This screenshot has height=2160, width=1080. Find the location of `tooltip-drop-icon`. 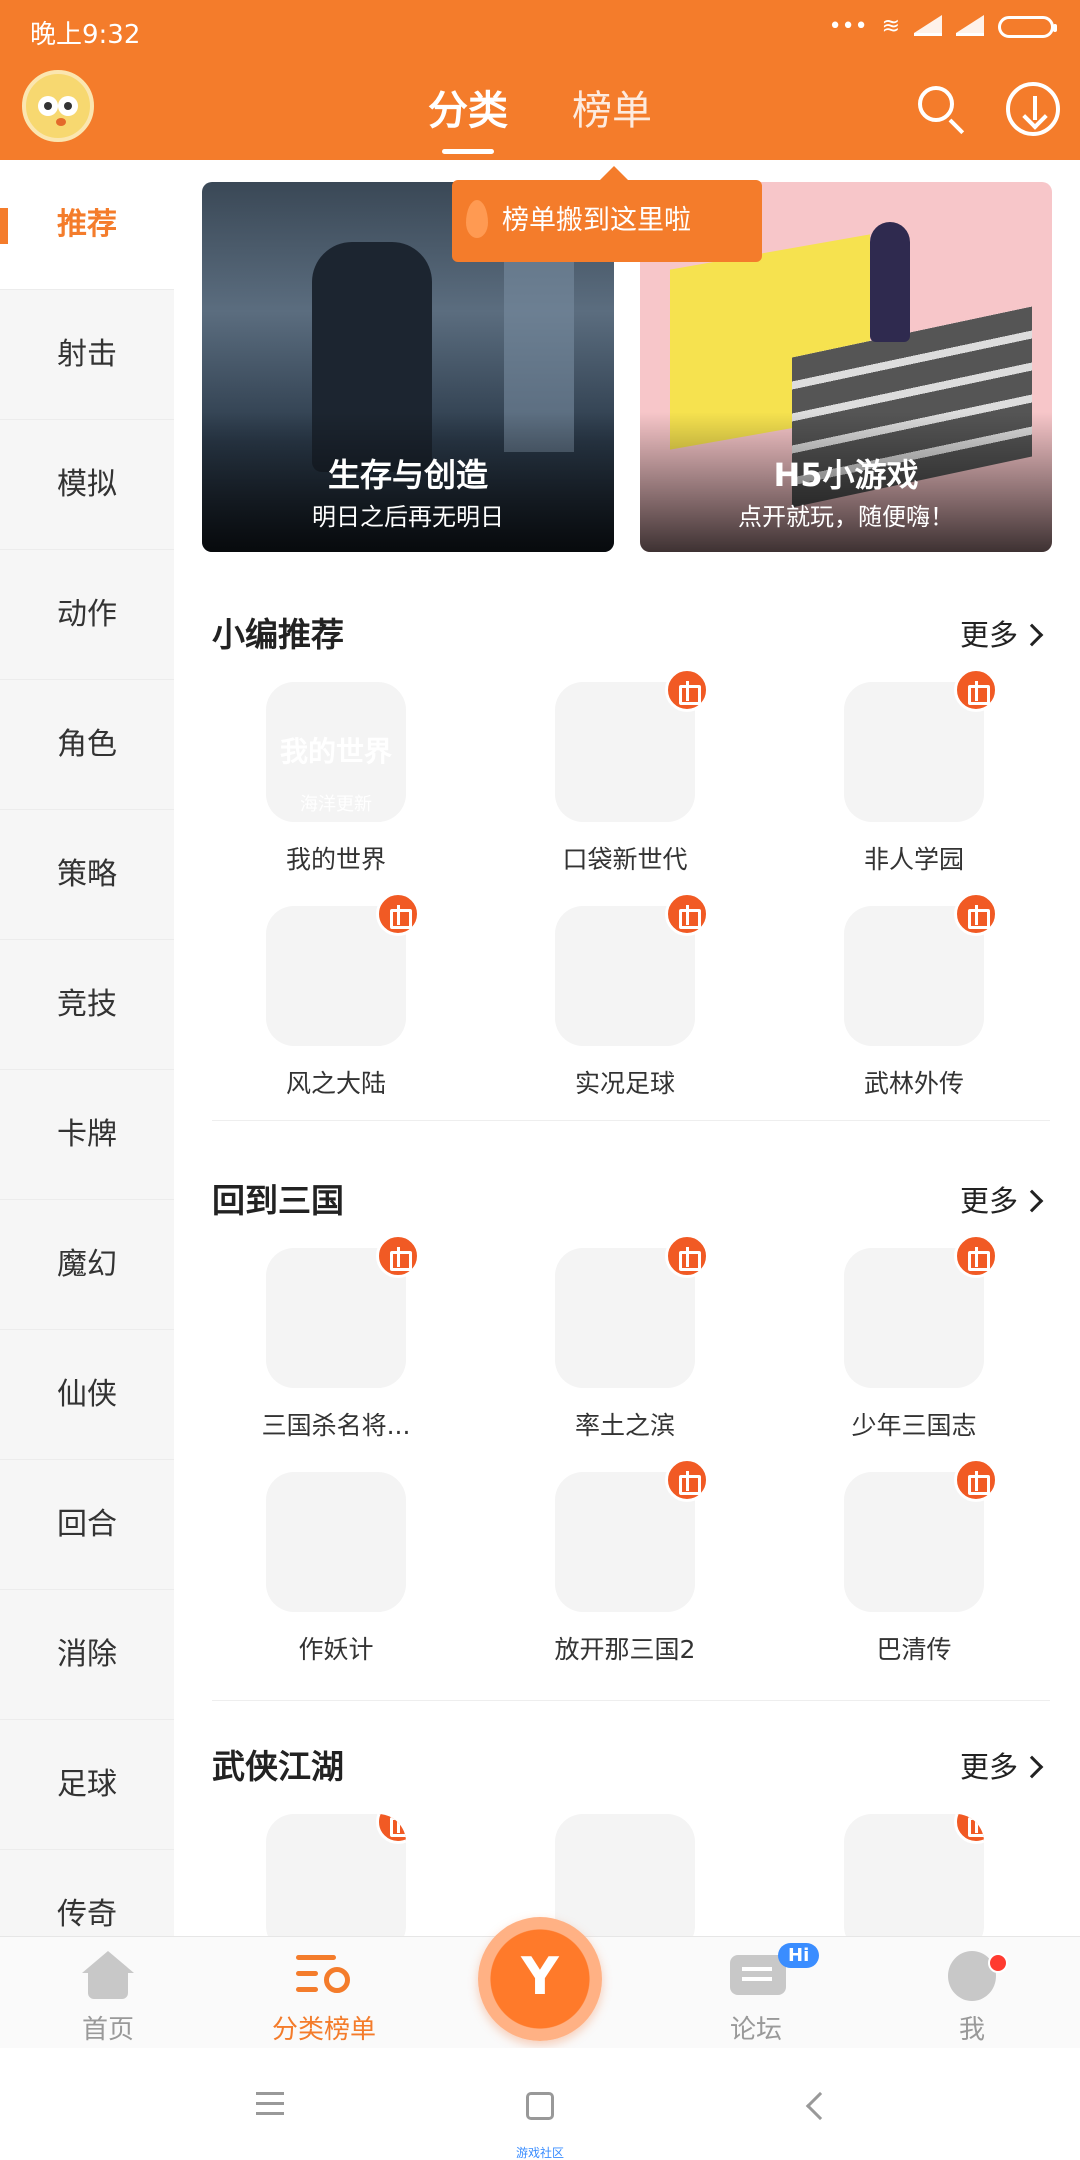

tooltip-drop-icon is located at coordinates (477, 219).